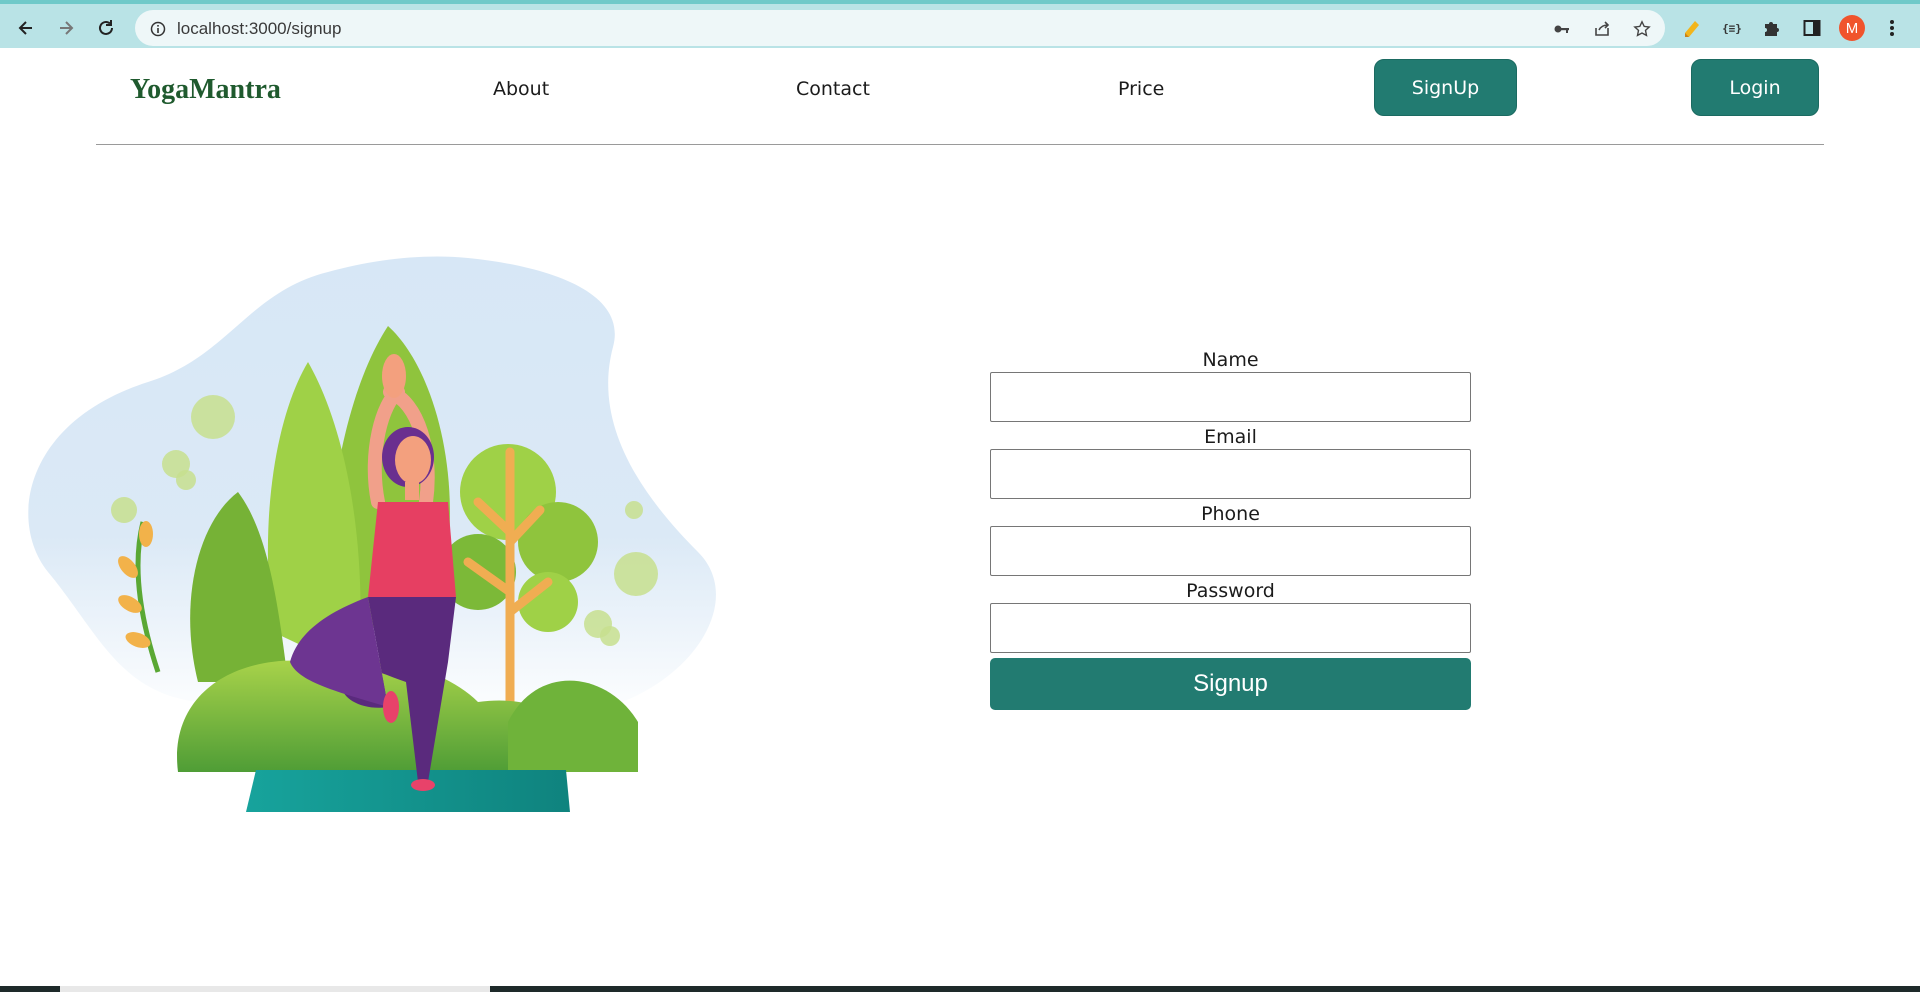 The width and height of the screenshot is (1920, 992). I want to click on signup-submit-button: Signup, so click(1230, 684).